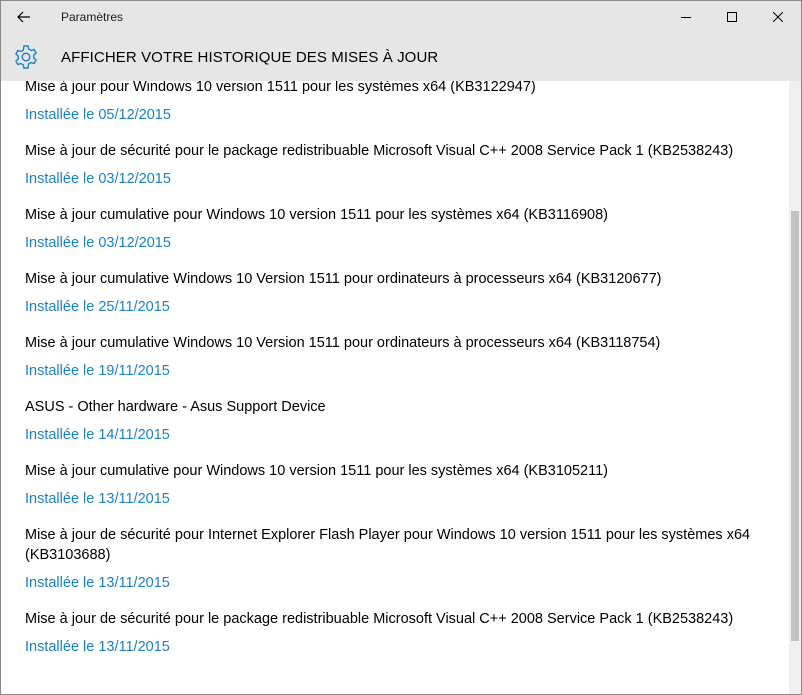 The height and width of the screenshot is (695, 802). What do you see at coordinates (795, 426) in the screenshot?
I see `scrollbar-thumb` at bounding box center [795, 426].